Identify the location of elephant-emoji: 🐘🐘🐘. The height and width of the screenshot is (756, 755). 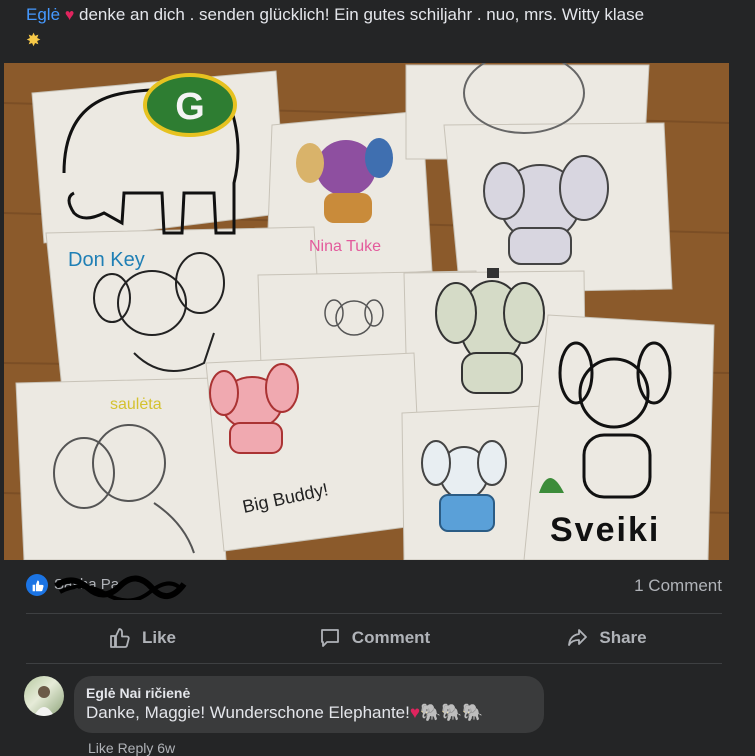
(451, 712).